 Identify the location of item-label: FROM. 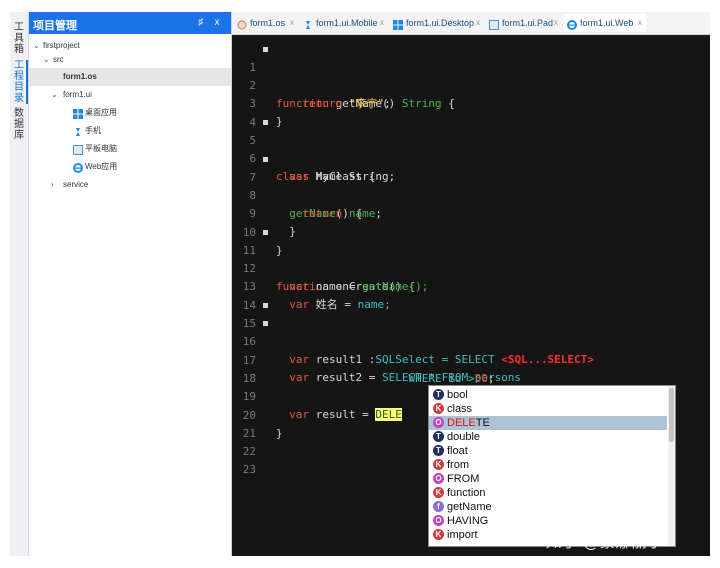
(463, 479).